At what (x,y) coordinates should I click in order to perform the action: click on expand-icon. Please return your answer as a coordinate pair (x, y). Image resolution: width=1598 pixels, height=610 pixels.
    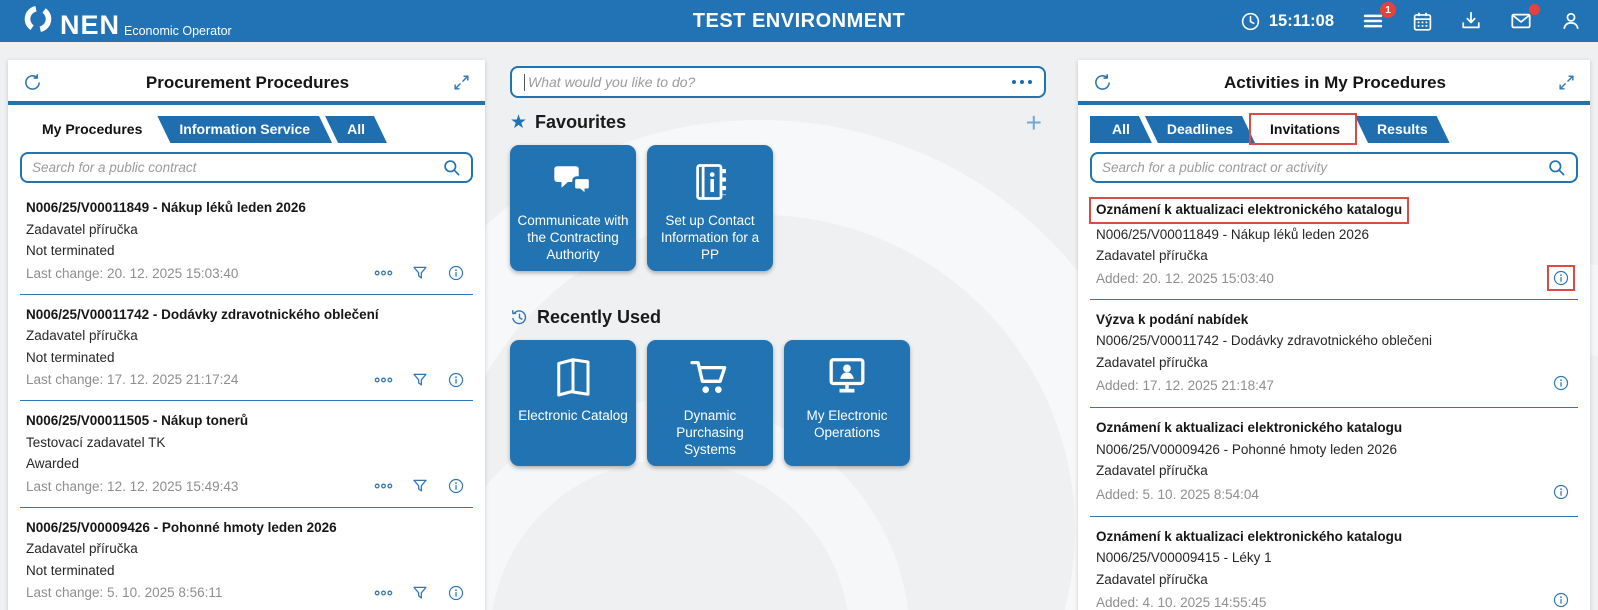
    Looking at the image, I should click on (1566, 82).